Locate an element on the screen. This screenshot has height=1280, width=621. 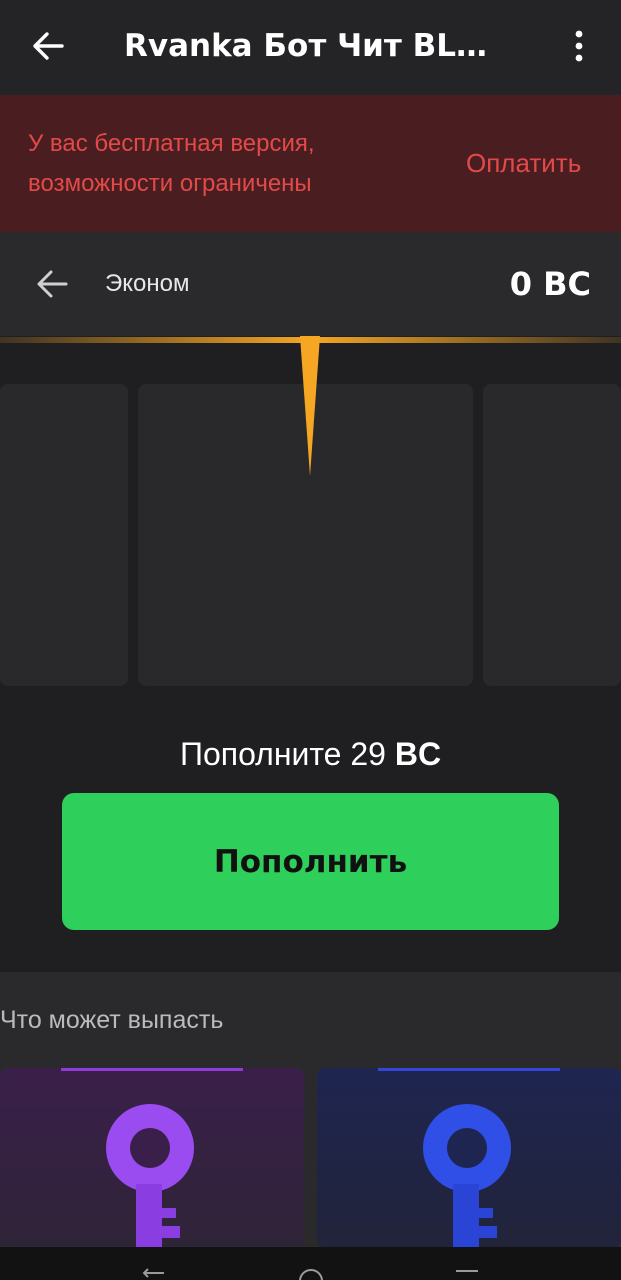
nav-menu-icon is located at coordinates (467, 1273).